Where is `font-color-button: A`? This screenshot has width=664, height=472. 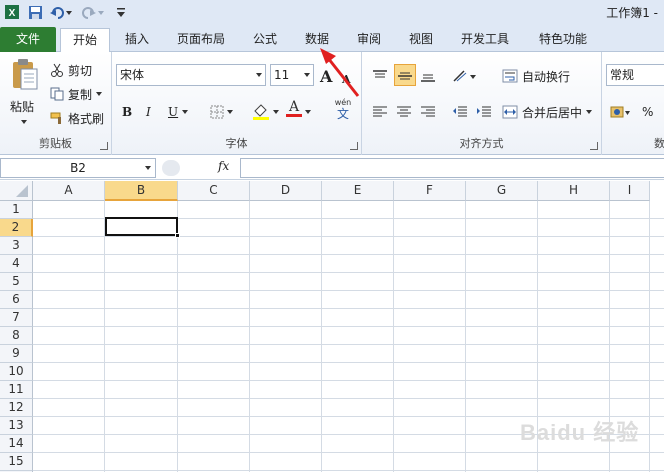 font-color-button: A is located at coordinates (294, 110).